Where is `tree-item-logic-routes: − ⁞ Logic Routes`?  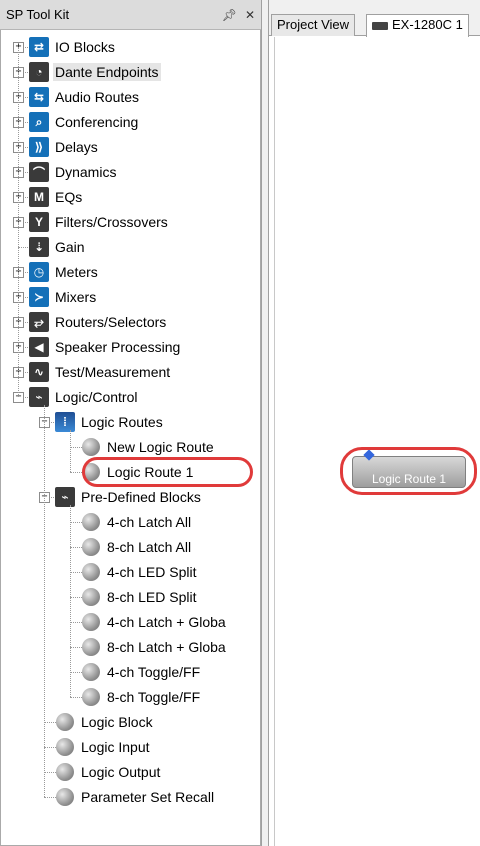
tree-item-logic-routes: − ⁞ Logic Routes is located at coordinates (130, 422).